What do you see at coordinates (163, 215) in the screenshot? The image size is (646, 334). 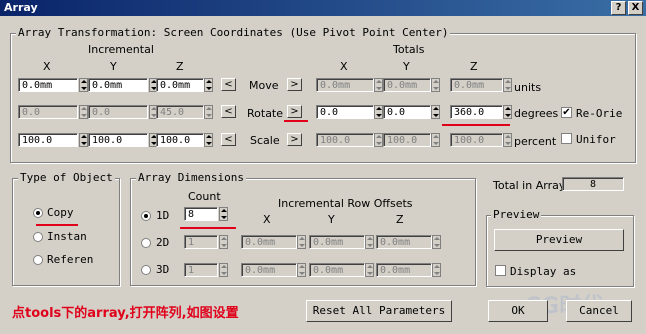 I see `dim-1d-label: 1D` at bounding box center [163, 215].